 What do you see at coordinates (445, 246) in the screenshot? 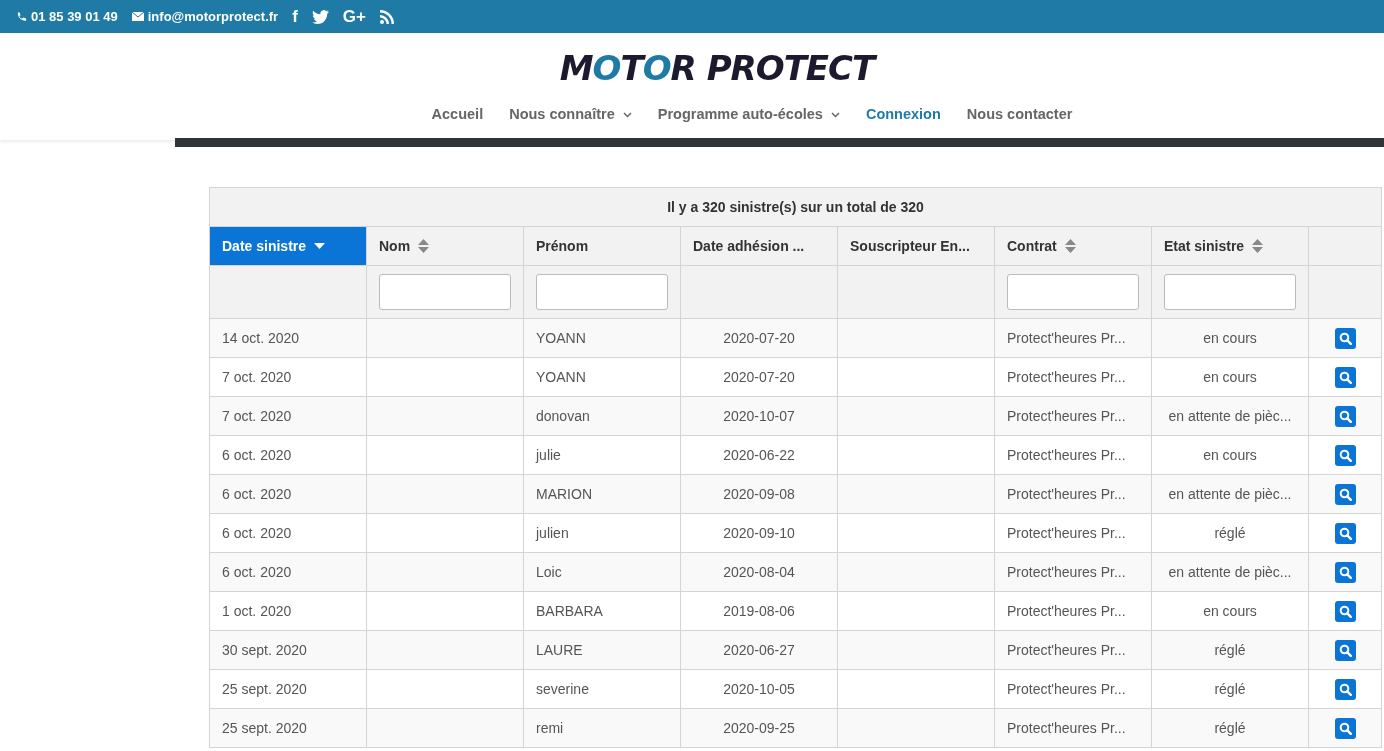
I see `column-header: Nom` at bounding box center [445, 246].